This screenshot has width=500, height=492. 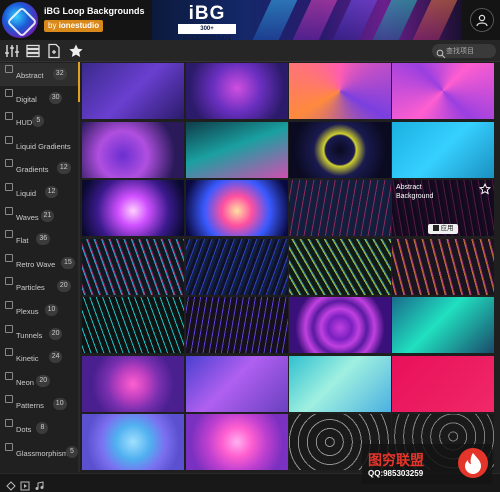 I want to click on list-icon, so click(x=33, y=51).